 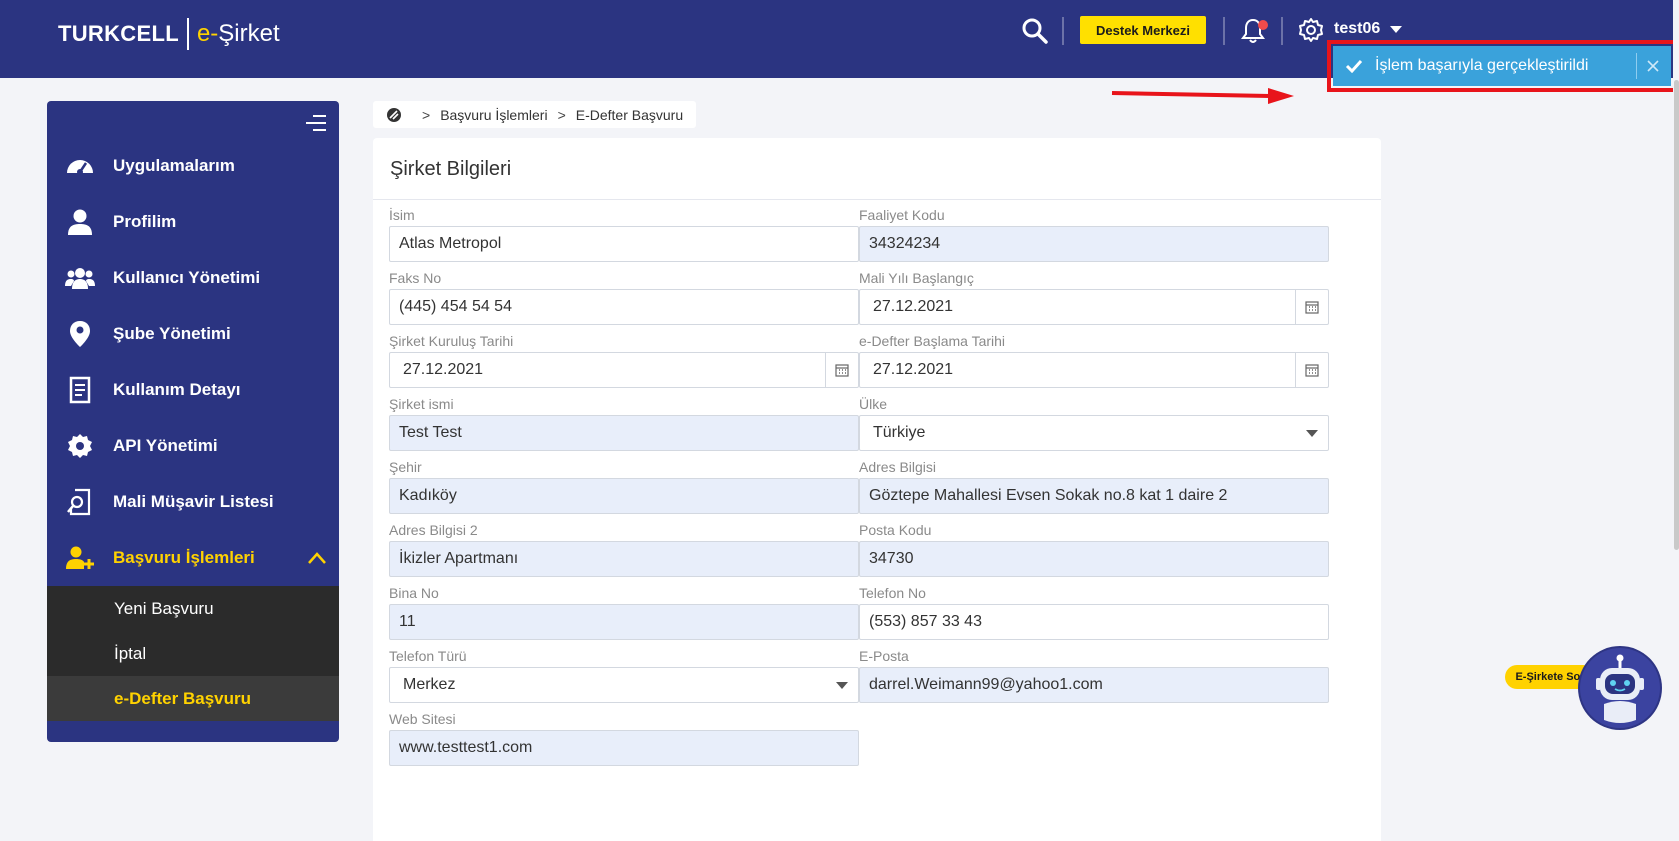 I want to click on sidebar-item-mali-musavir: Mali Müşavir Listesi, so click(x=193, y=502).